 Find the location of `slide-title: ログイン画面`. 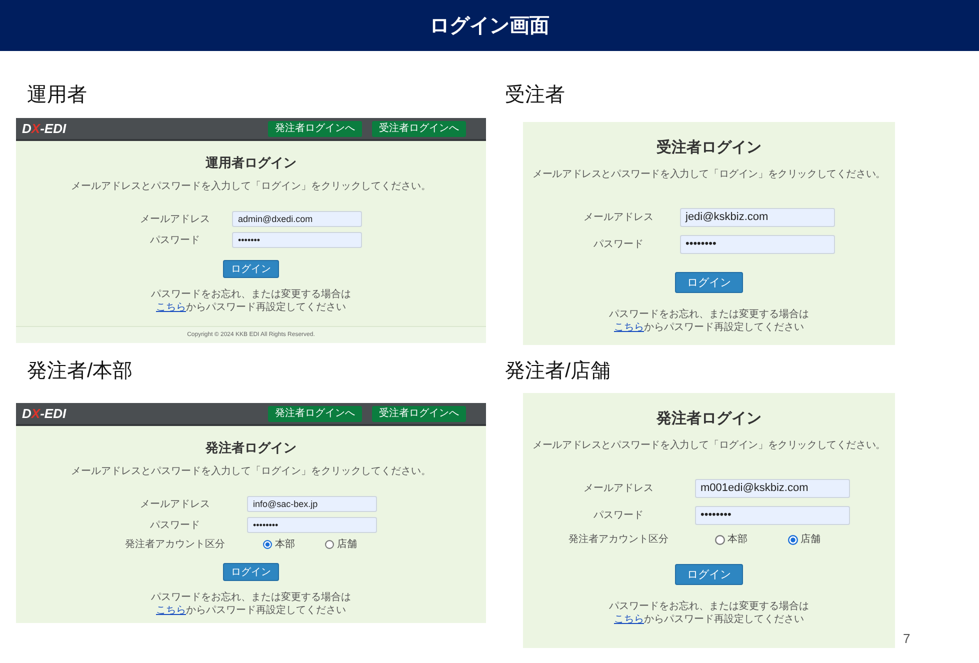

slide-title: ログイン画面 is located at coordinates (490, 26).